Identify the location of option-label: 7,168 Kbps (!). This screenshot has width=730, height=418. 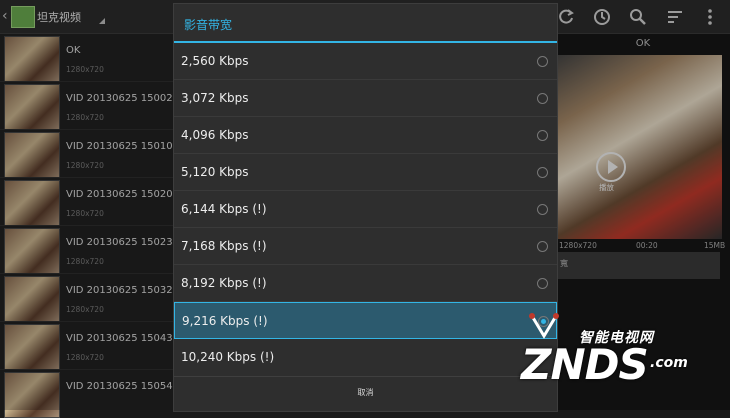
(224, 246).